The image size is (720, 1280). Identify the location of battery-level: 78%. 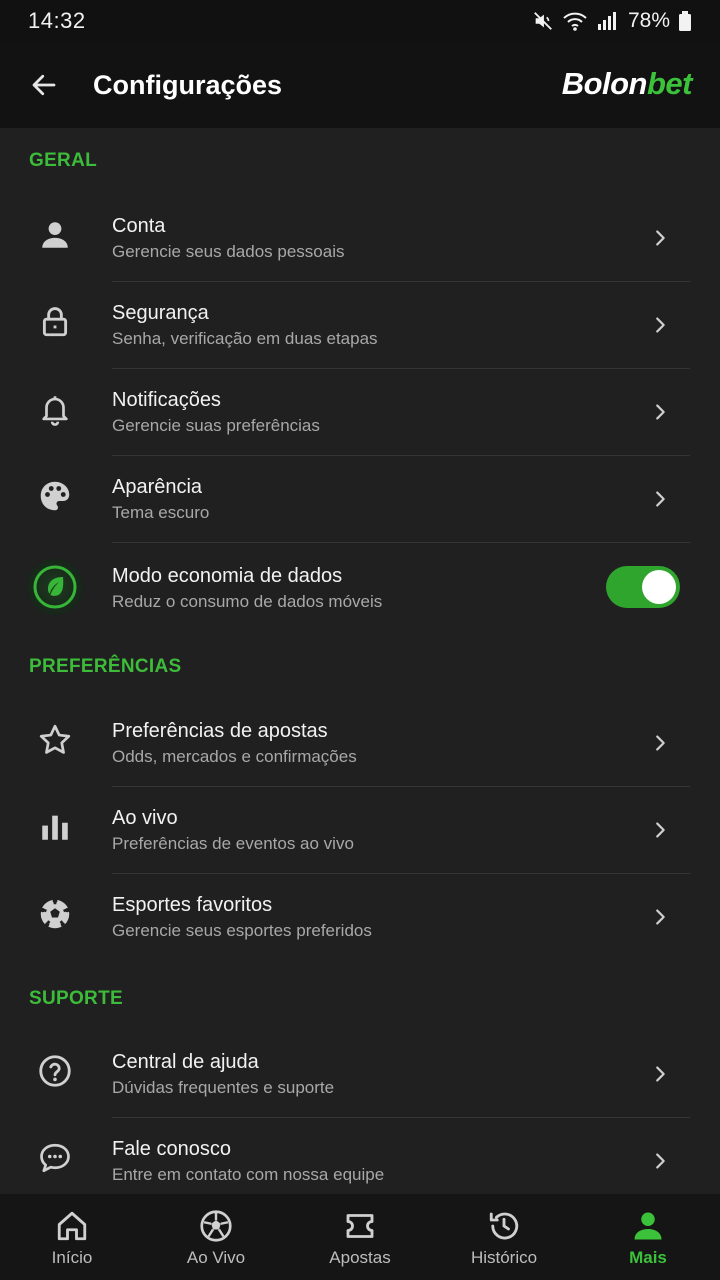
(648, 20).